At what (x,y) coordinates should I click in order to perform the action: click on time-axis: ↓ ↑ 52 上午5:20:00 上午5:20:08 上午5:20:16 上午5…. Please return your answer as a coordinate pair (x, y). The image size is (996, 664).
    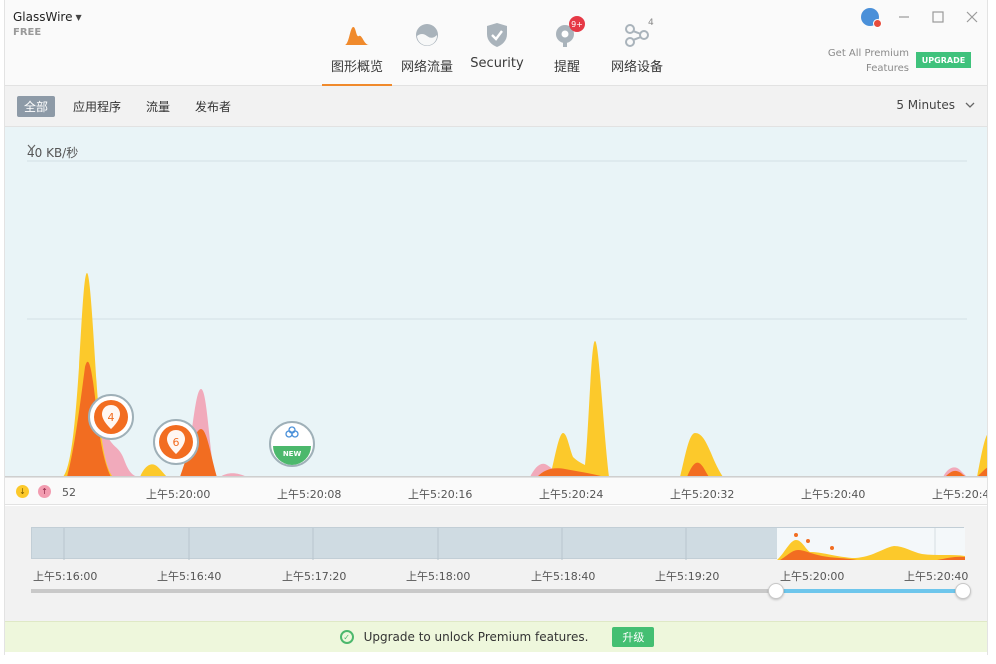
    Looking at the image, I should click on (496, 491).